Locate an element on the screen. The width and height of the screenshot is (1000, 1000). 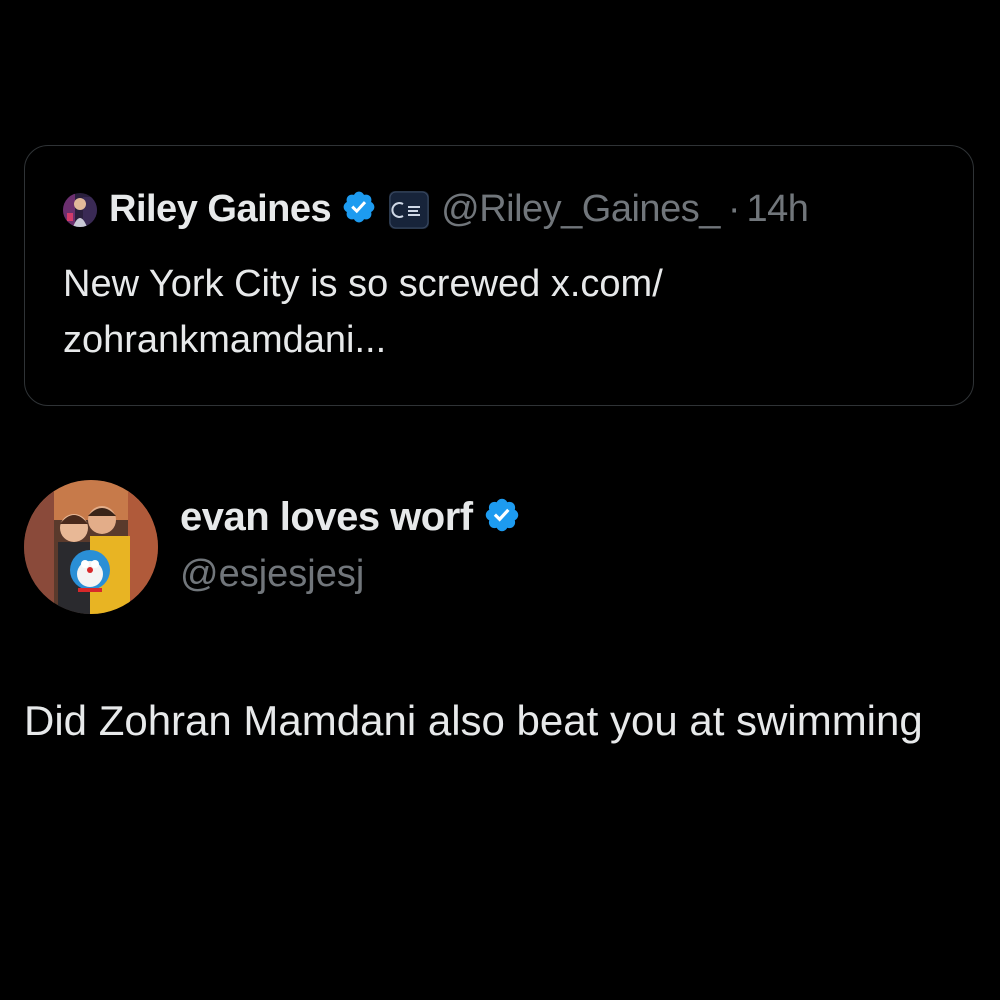
reply-header: evan loves worf is located at coordinates (350, 517).